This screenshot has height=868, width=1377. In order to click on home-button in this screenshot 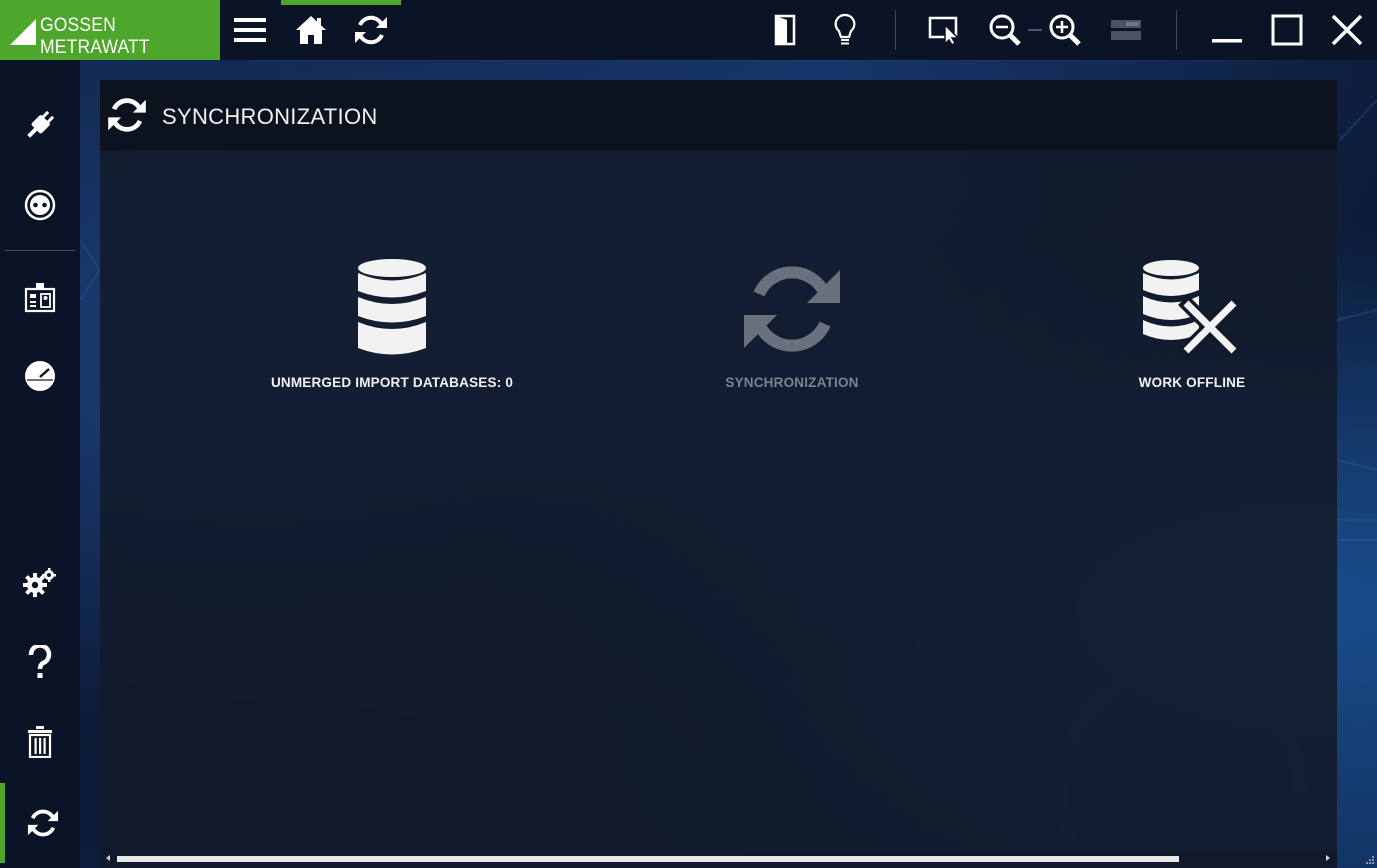, I will do `click(311, 30)`.